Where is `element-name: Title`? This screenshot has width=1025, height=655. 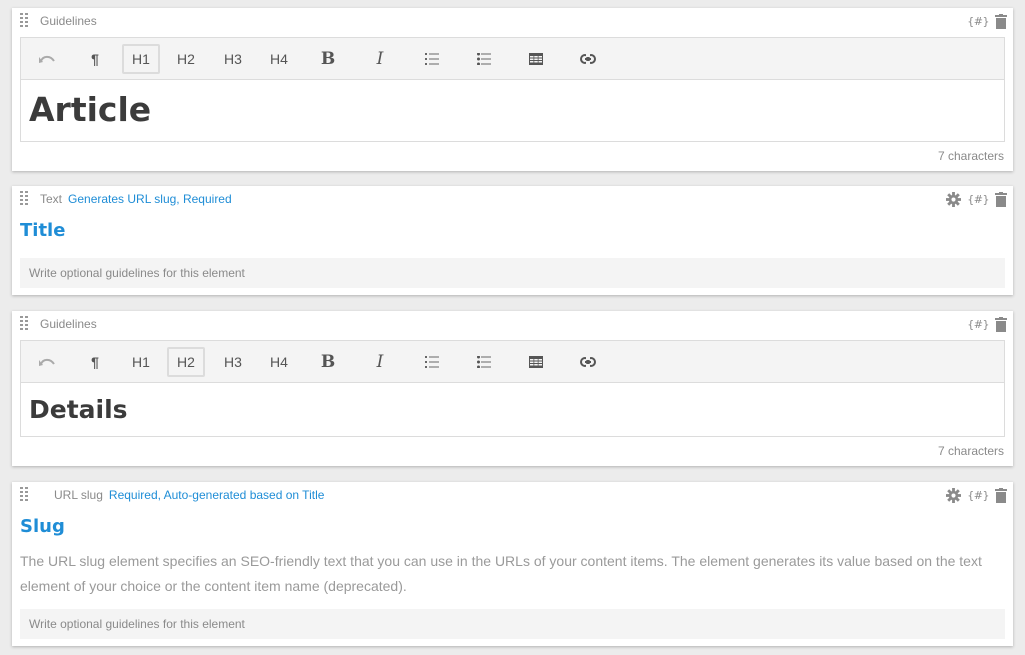
element-name: Title is located at coordinates (42, 230).